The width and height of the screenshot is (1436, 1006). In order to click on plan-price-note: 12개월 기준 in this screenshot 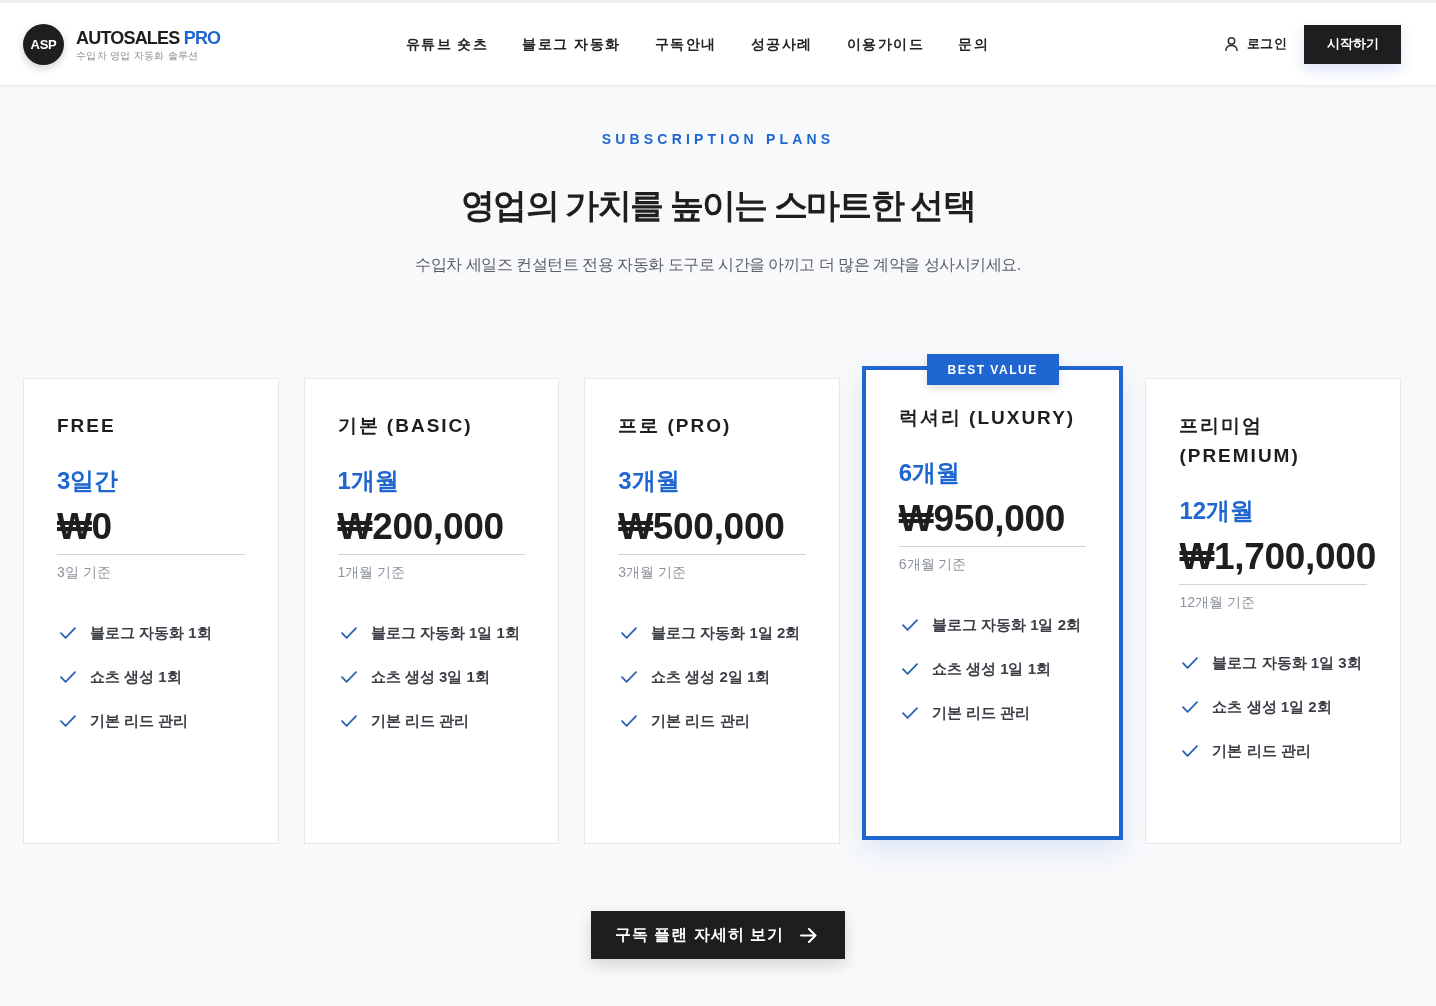, I will do `click(1217, 602)`.